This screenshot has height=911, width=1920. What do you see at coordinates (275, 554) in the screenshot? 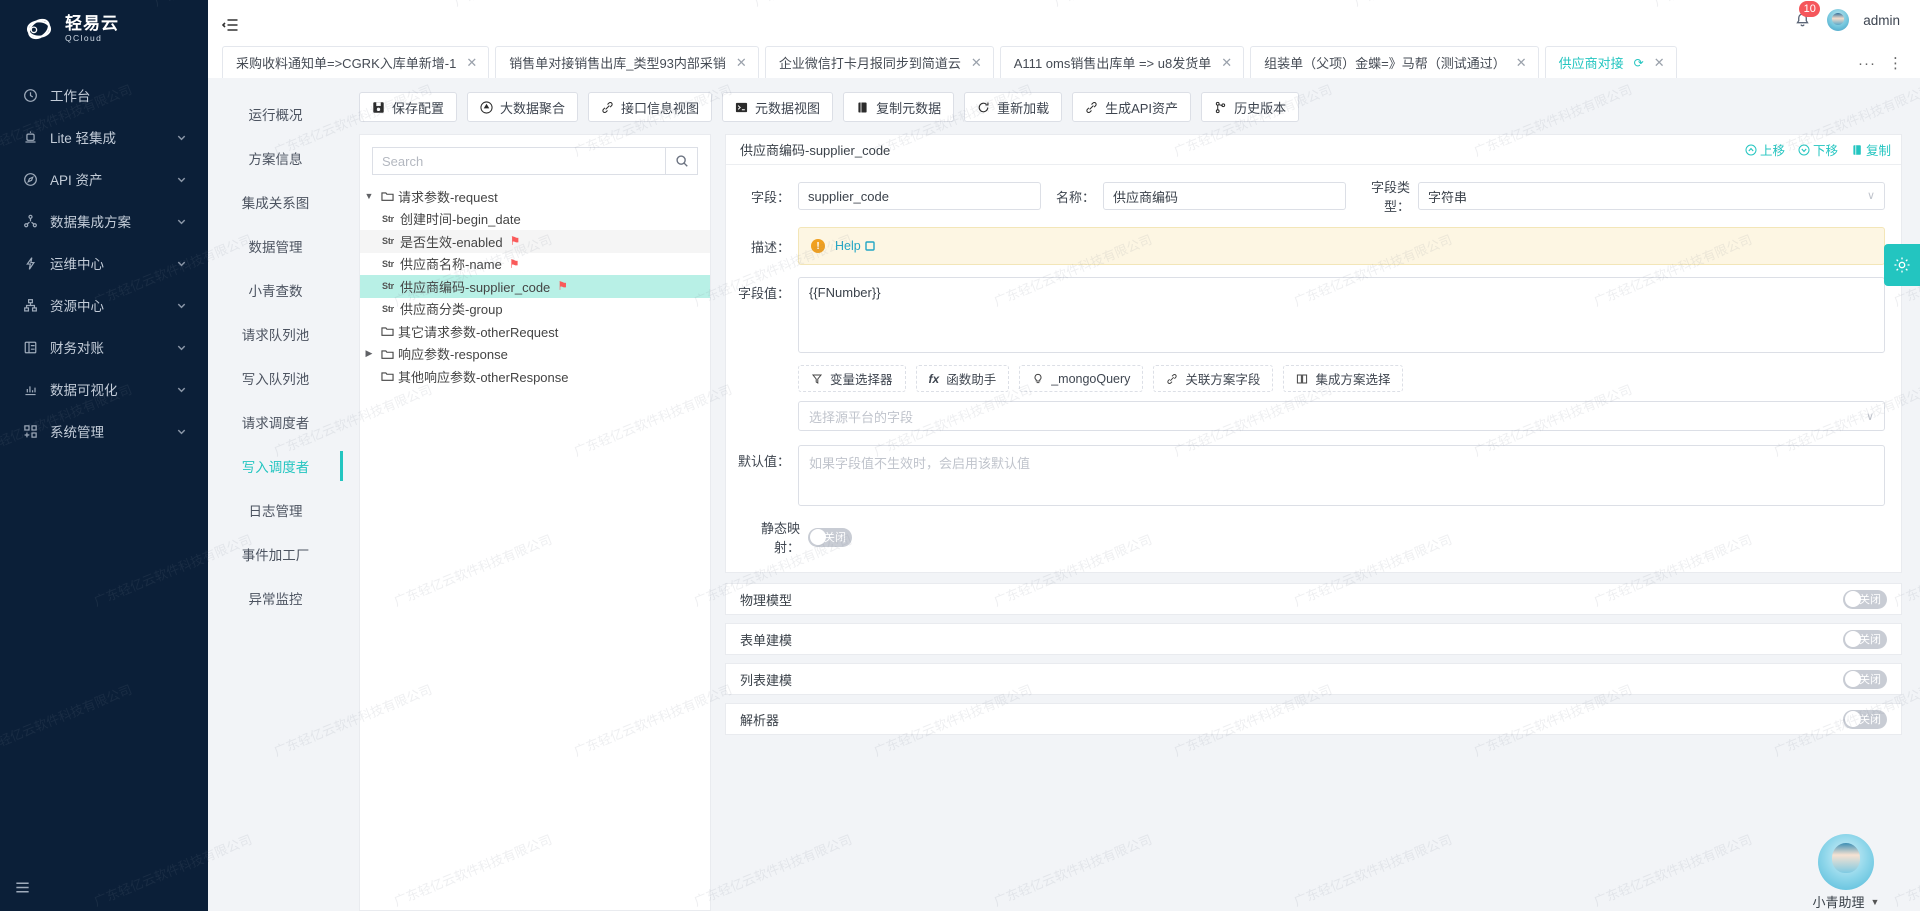
I see `submenu-item-event-factory: 事件加工厂` at bounding box center [275, 554].